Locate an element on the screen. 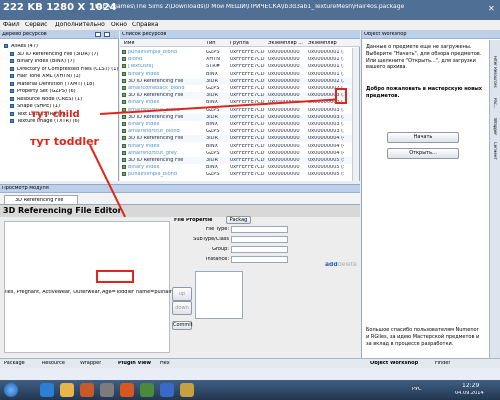 Image resolution: width=500 pixels, height=400 pixels. folder-icon is located at coordinates (67, 390).